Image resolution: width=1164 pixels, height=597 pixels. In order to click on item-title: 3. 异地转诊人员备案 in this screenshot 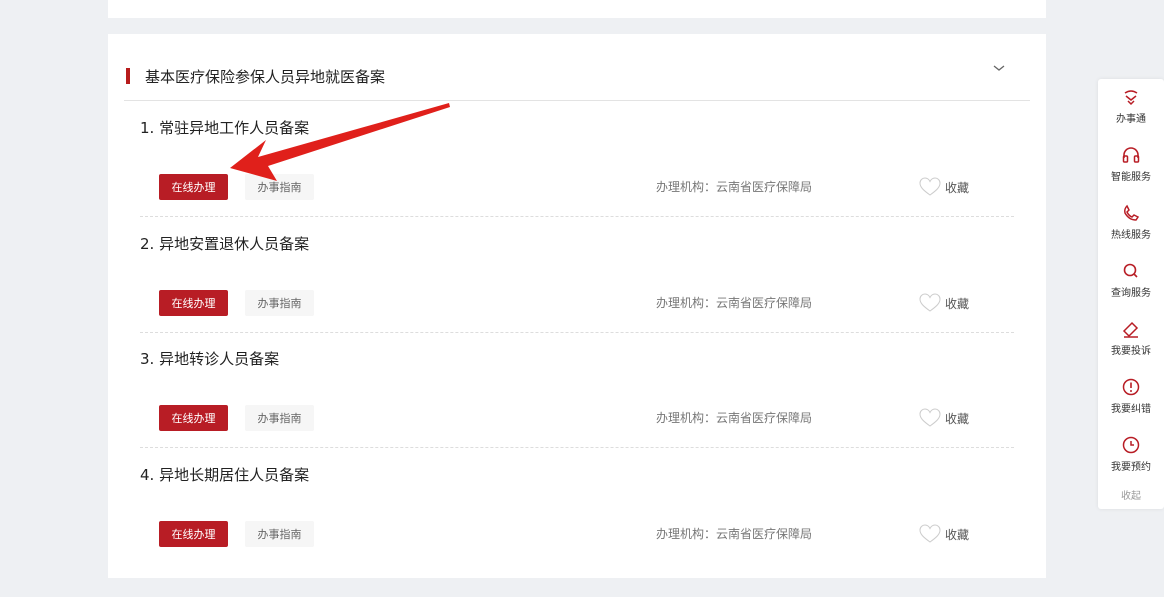, I will do `click(210, 359)`.